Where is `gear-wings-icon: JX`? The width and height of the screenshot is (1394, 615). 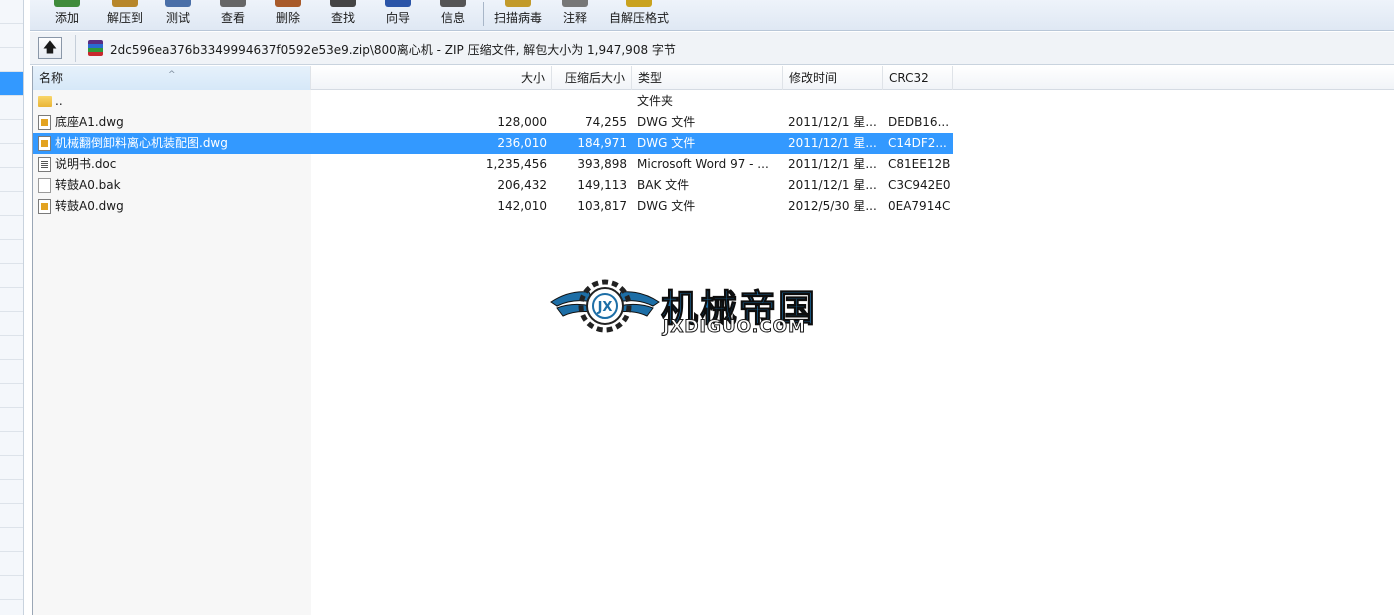 gear-wings-icon: JX is located at coordinates (605, 306).